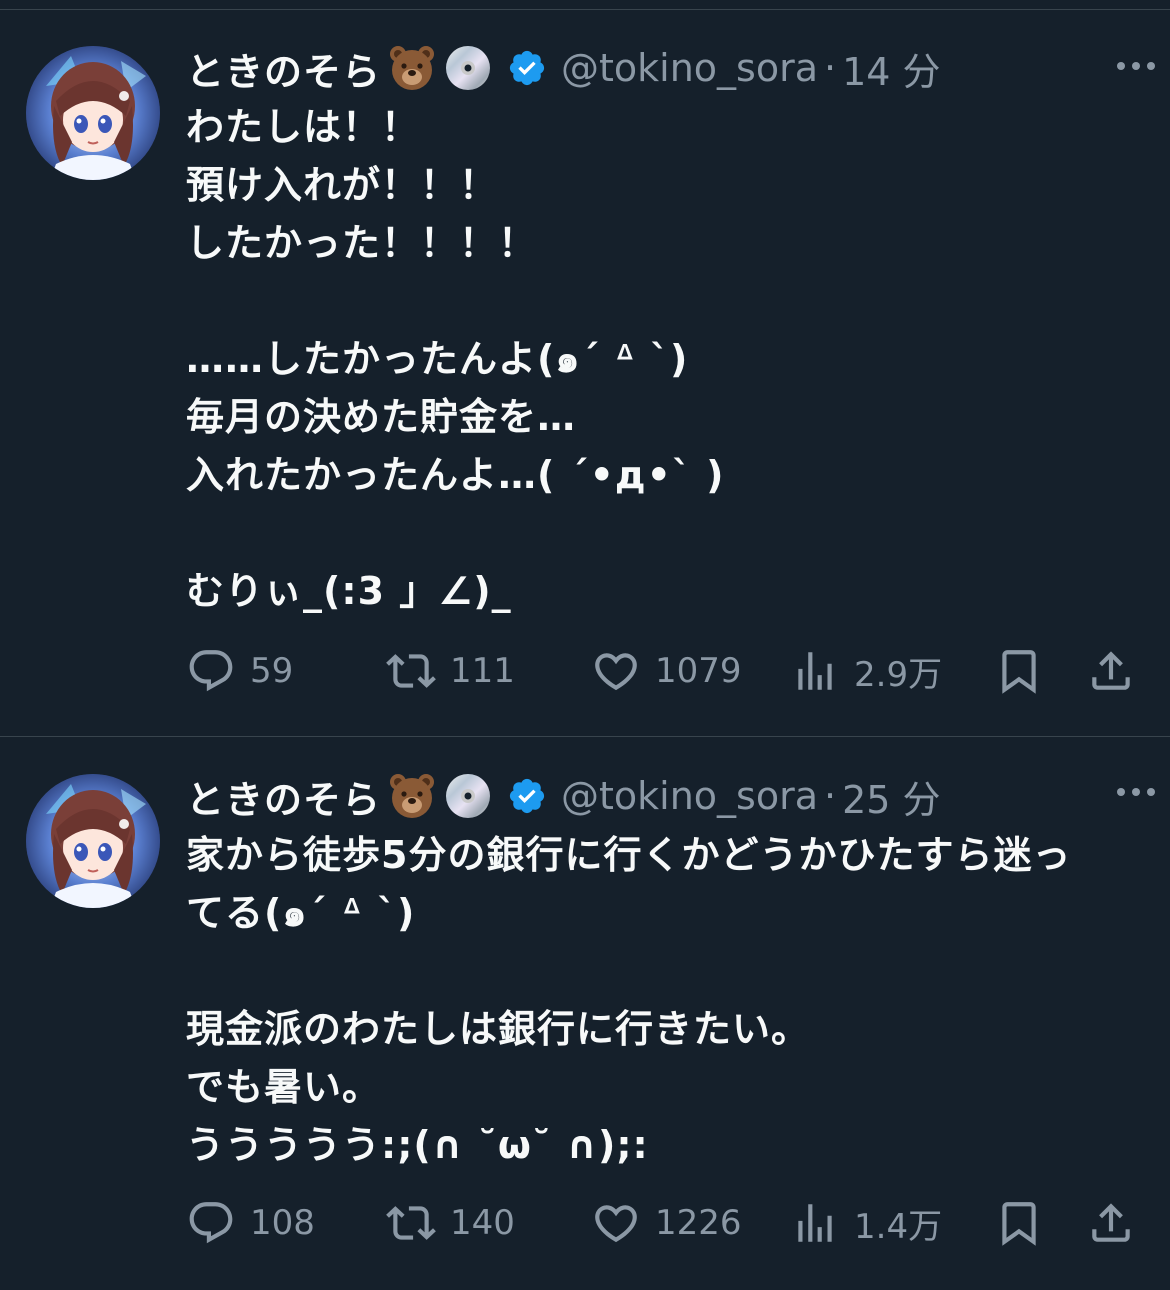  What do you see at coordinates (698, 1223) in the screenshot?
I see `like-count: 1226` at bounding box center [698, 1223].